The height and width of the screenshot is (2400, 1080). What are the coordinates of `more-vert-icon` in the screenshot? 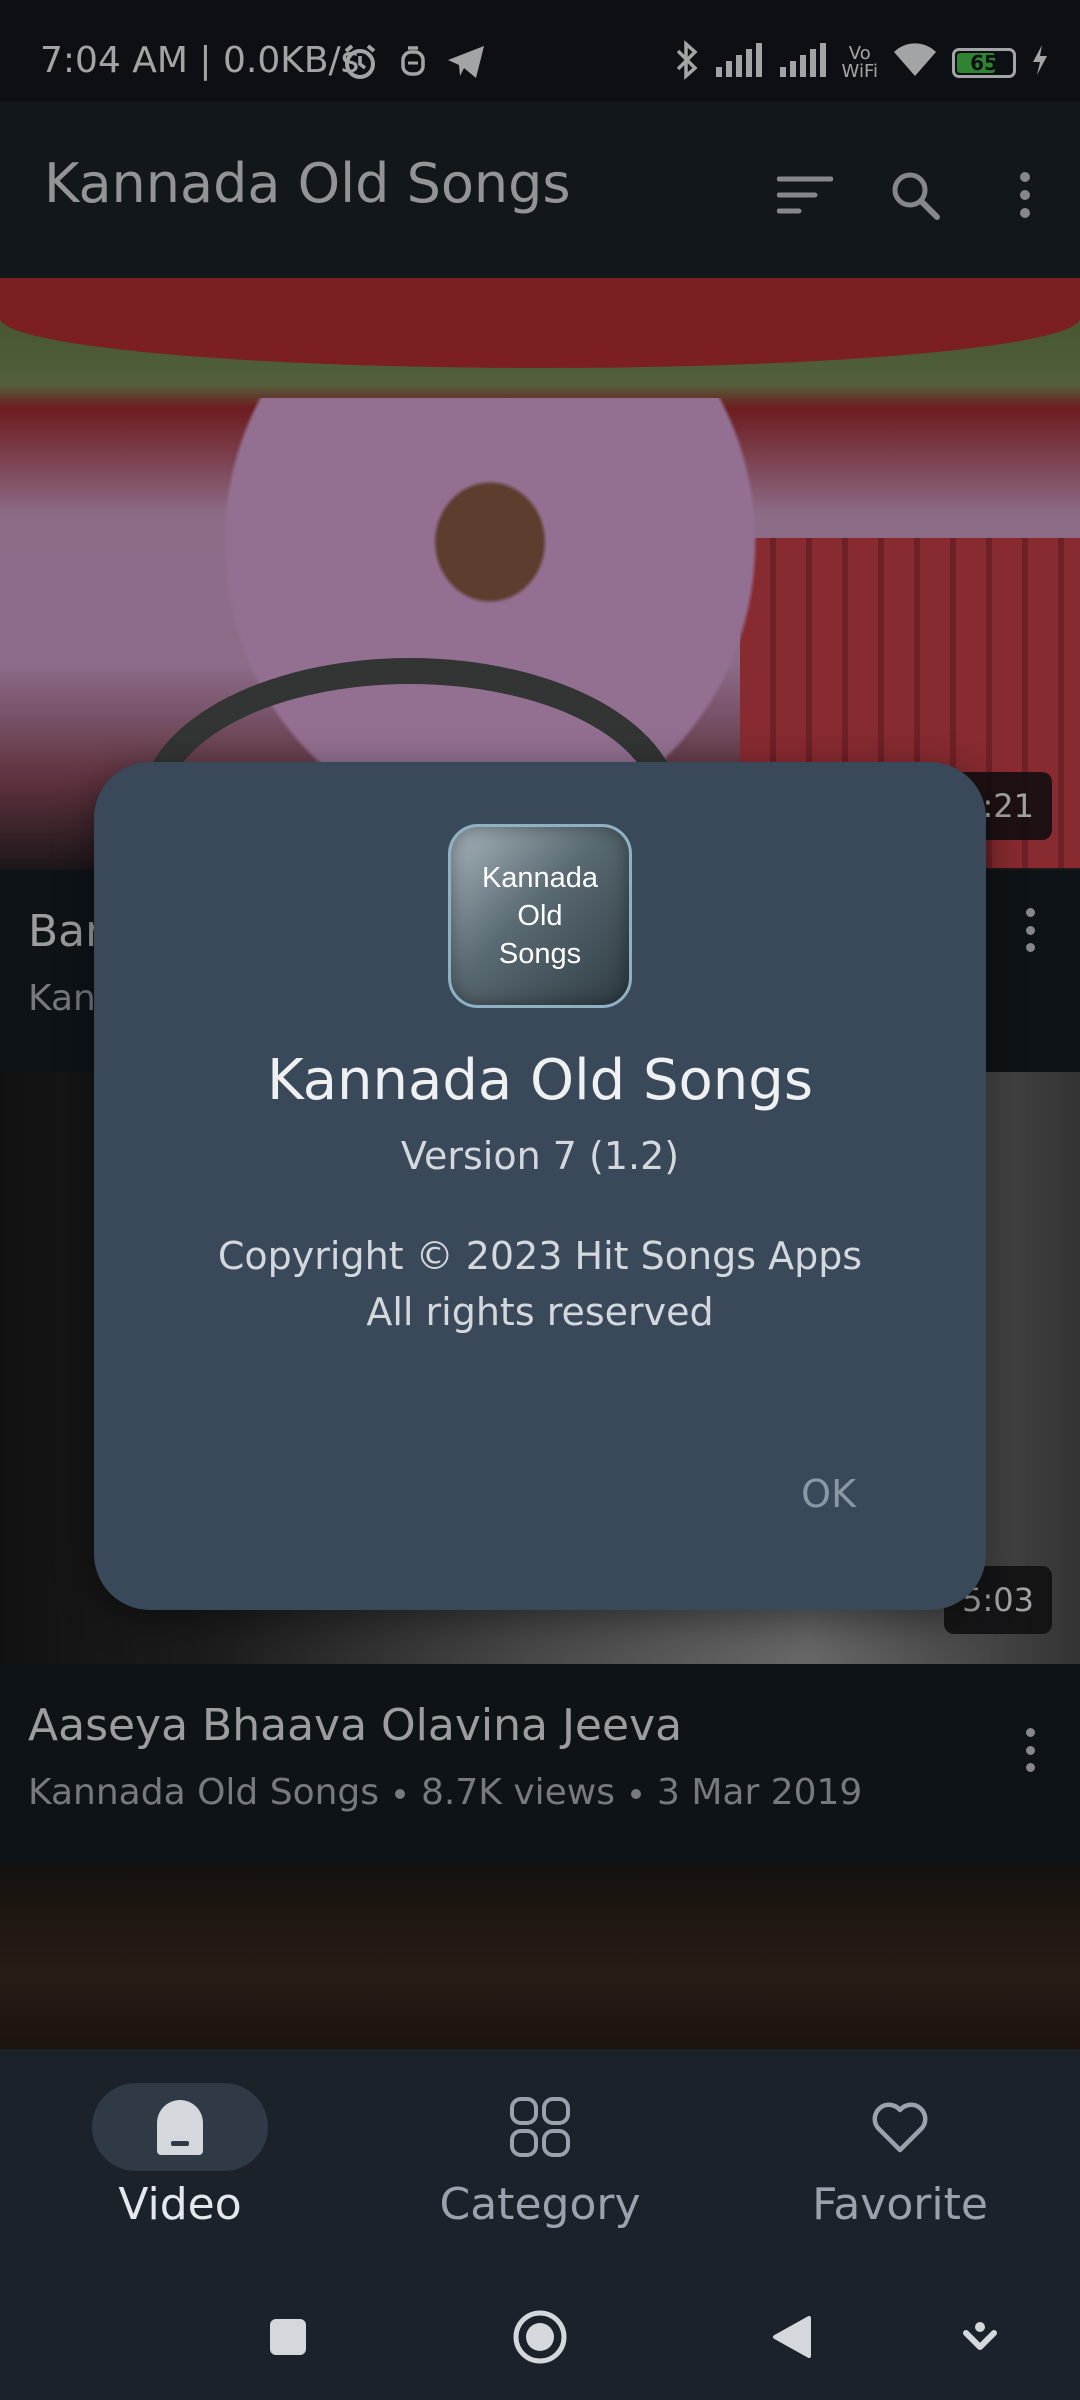 It's located at (1025, 195).